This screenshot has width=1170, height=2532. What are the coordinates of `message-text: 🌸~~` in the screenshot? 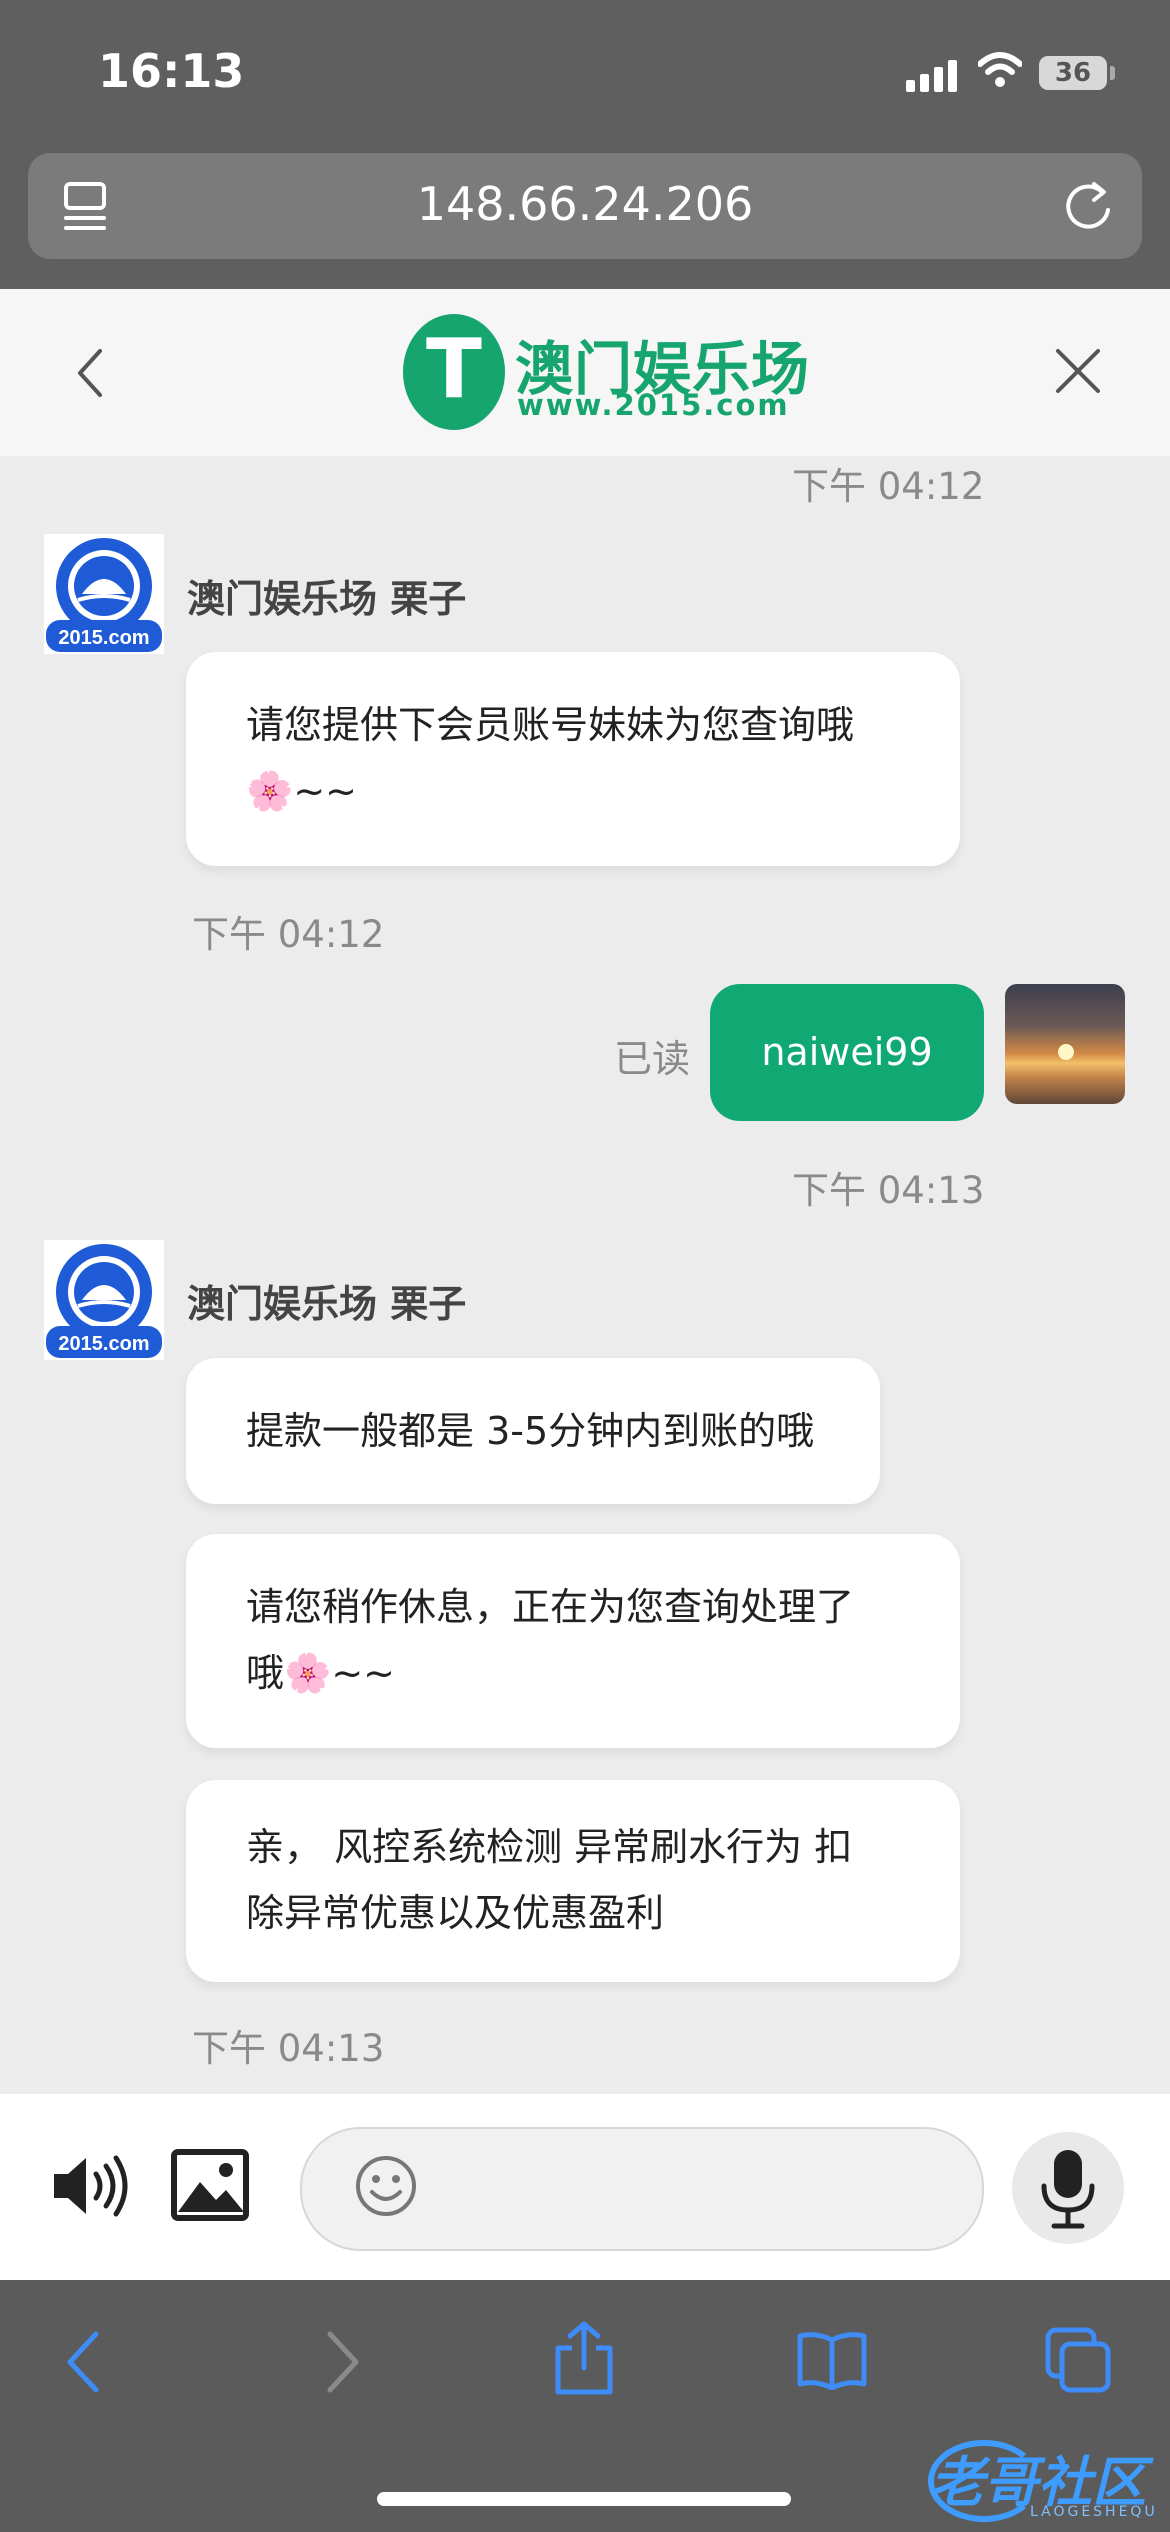 It's located at (301, 791).